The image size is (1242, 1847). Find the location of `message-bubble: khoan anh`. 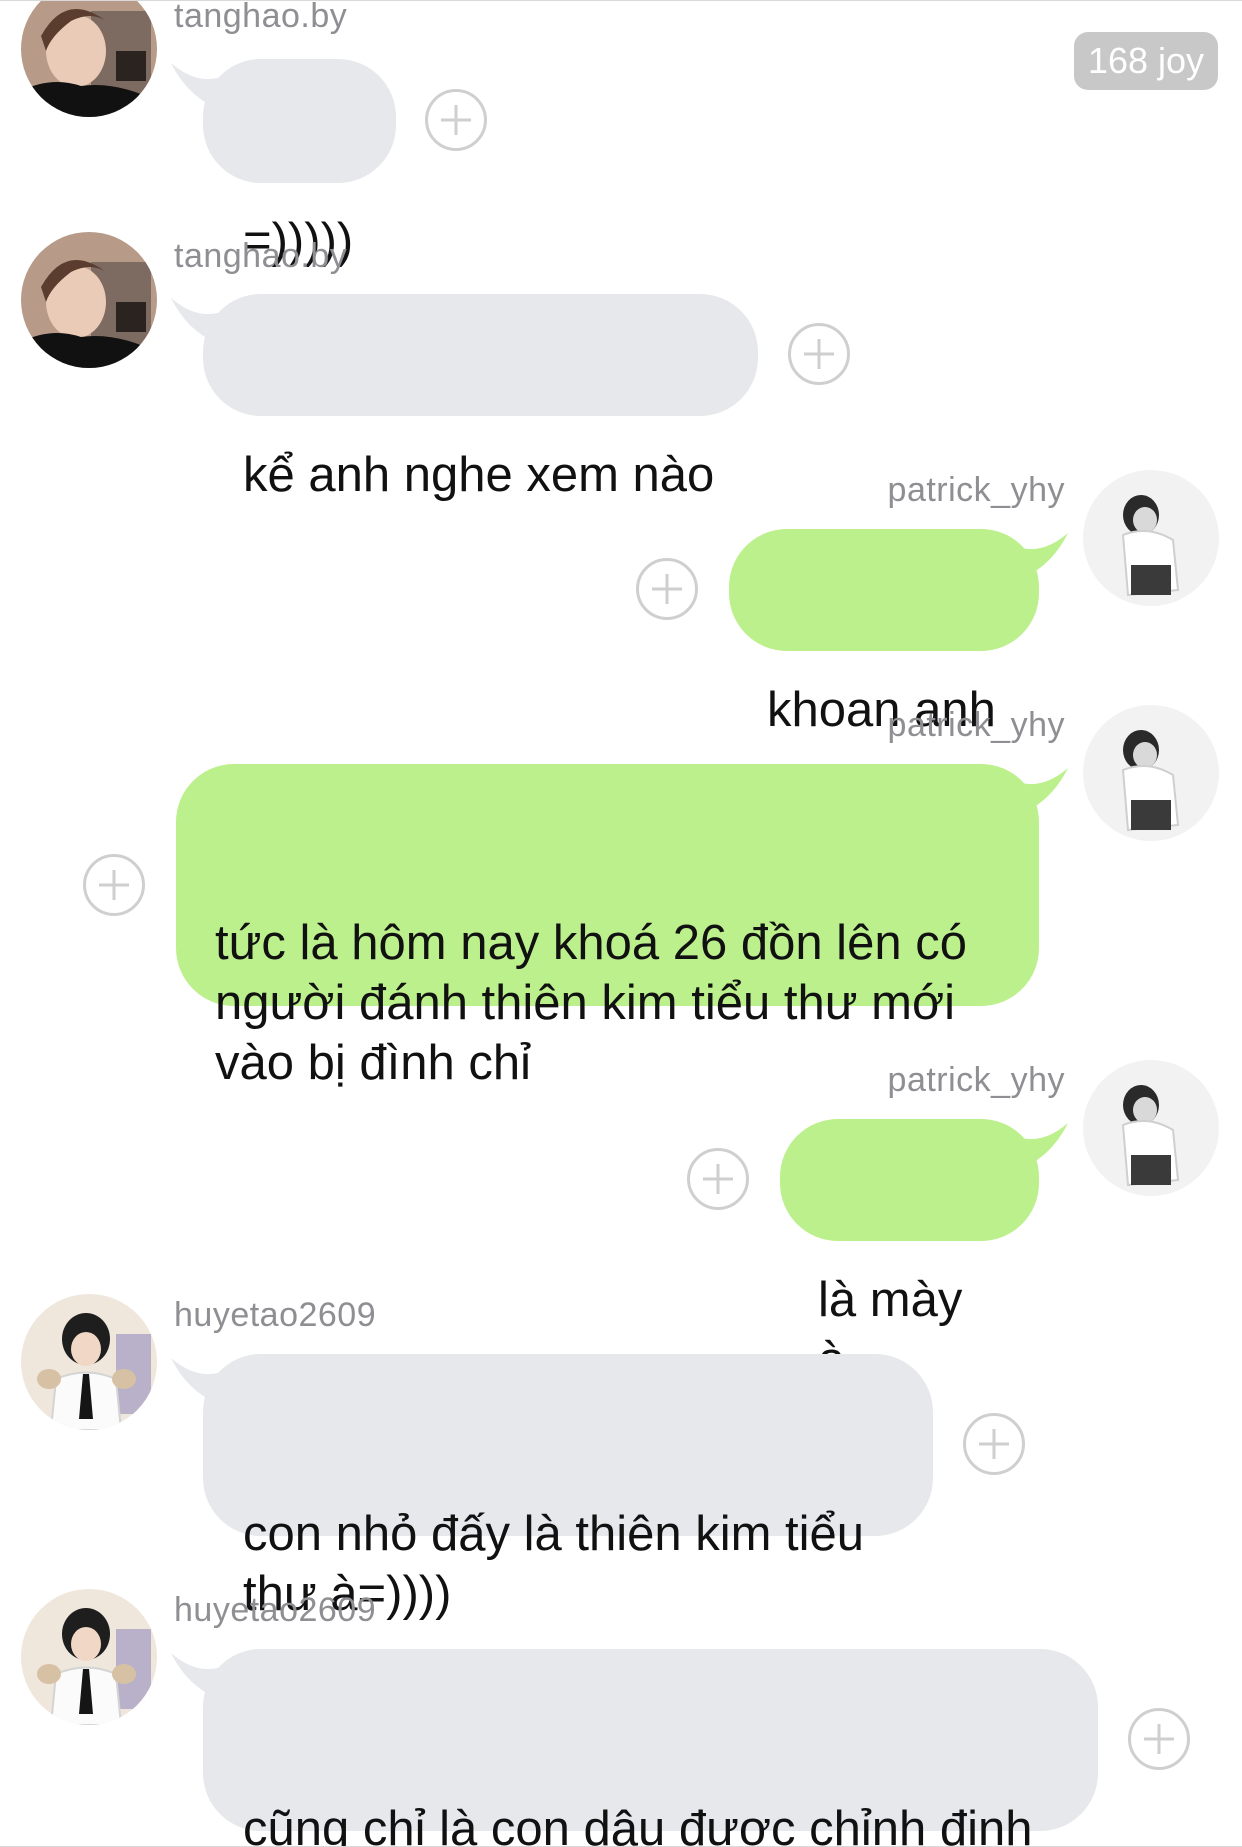

message-bubble: khoan anh is located at coordinates (884, 633).